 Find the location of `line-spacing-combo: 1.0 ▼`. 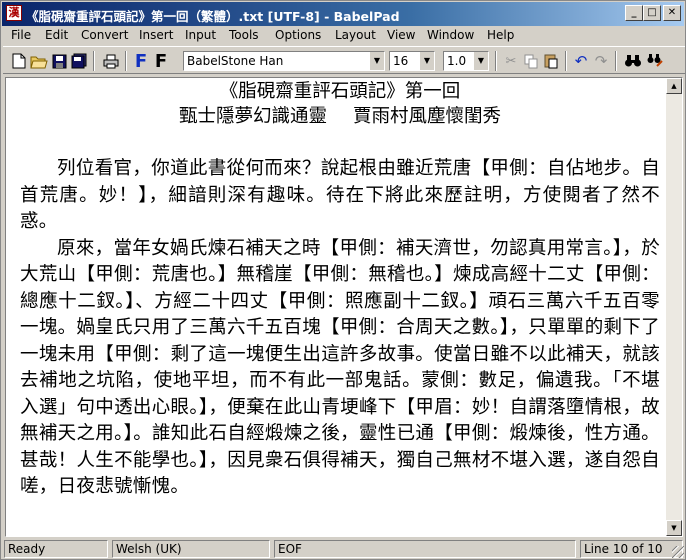

line-spacing-combo: 1.0 ▼ is located at coordinates (466, 61).